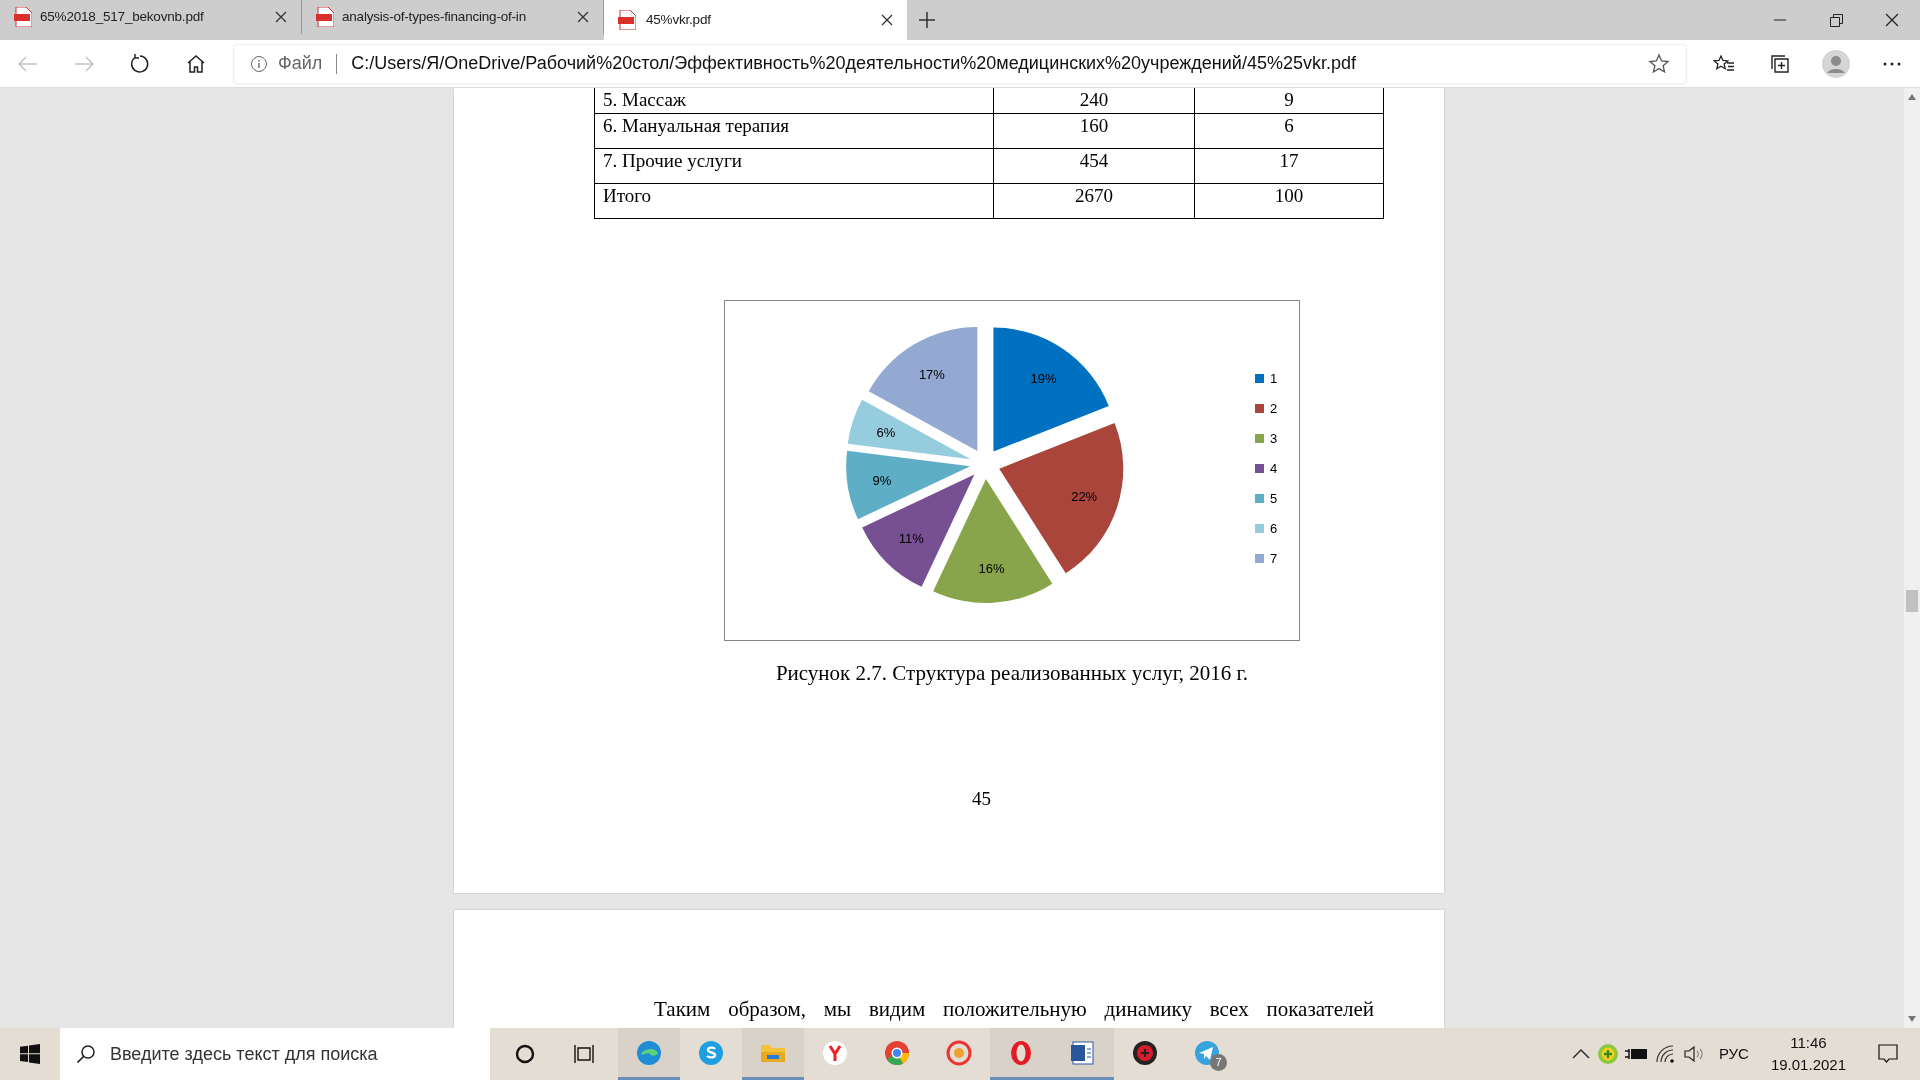 This screenshot has height=1080, width=1920. What do you see at coordinates (1580, 1054) in the screenshot?
I see `chevron-up-icon` at bounding box center [1580, 1054].